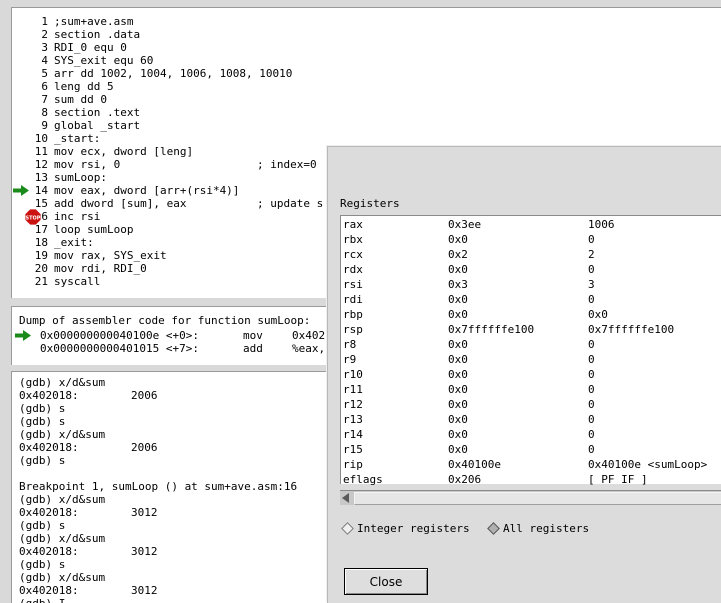  I want to click on source-line: 7 sum dd 0, so click(59, 99).